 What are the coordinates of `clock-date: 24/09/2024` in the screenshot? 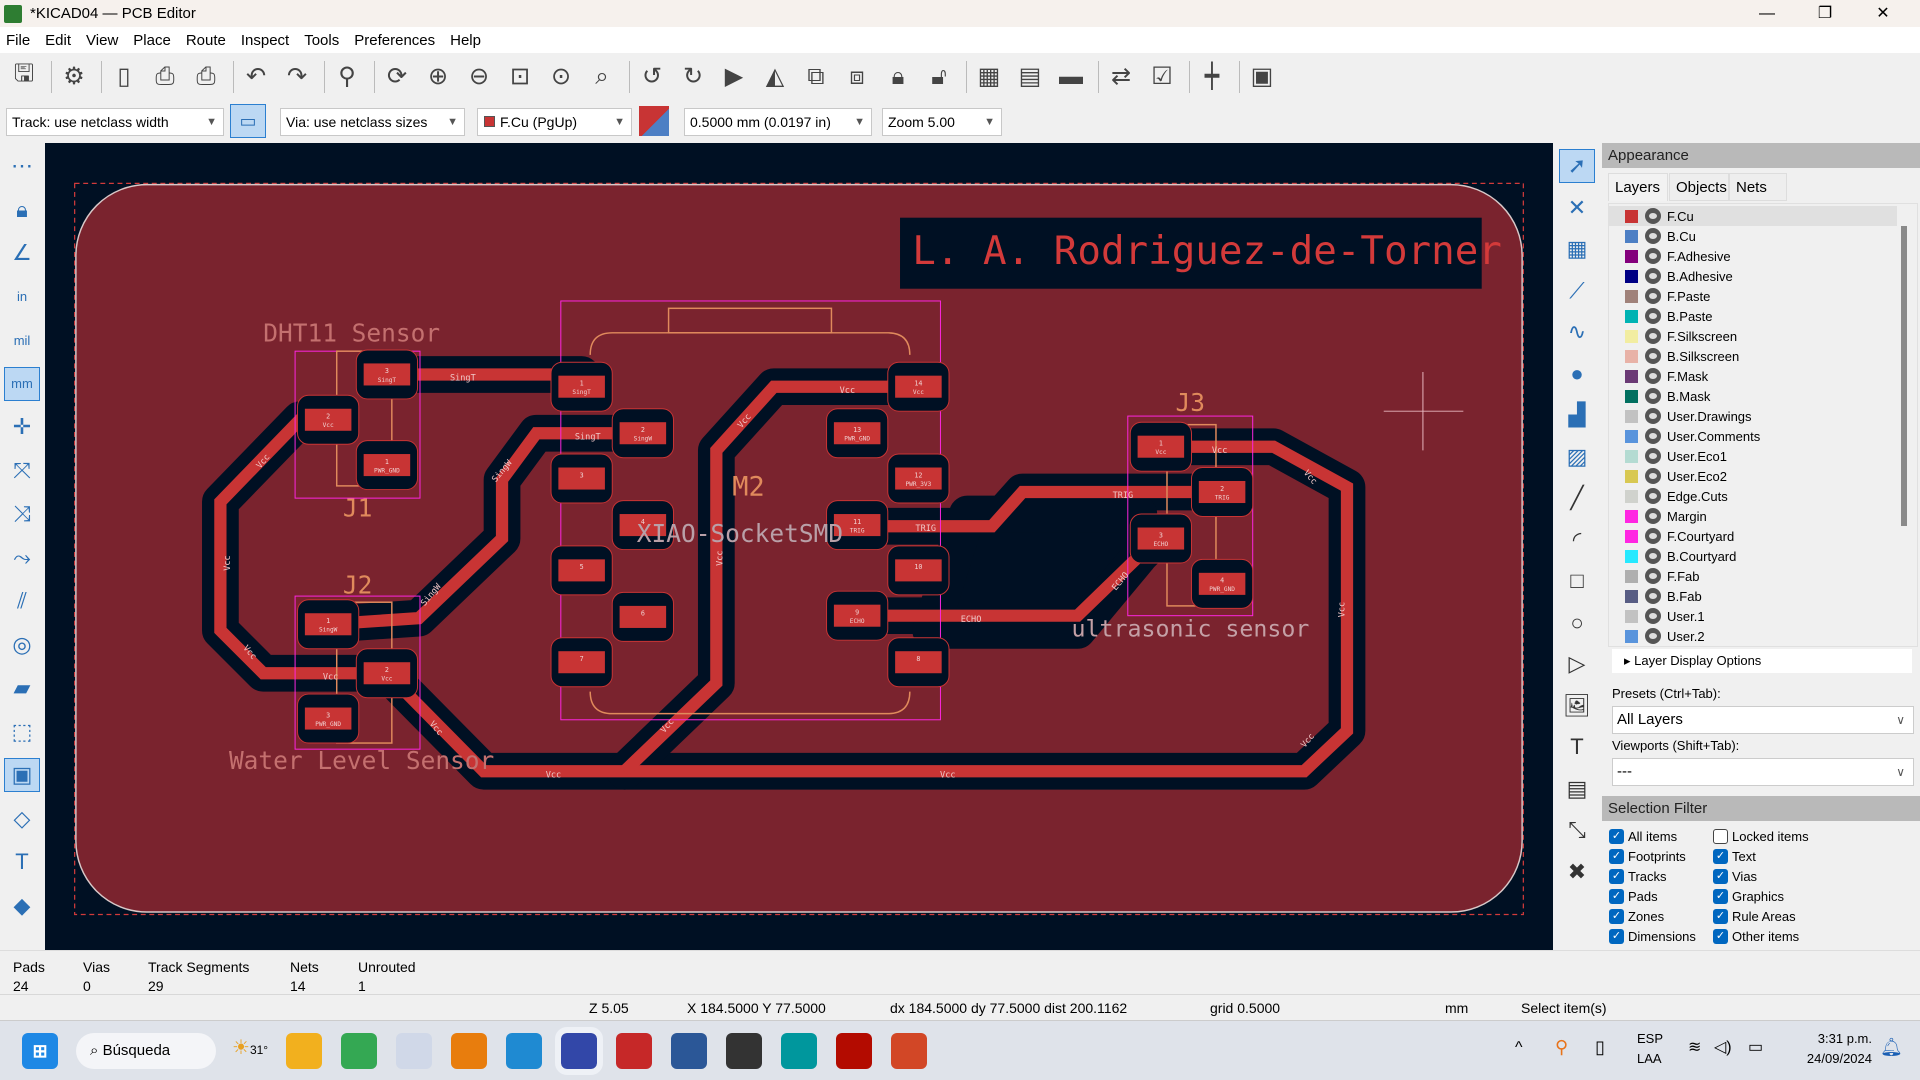 It's located at (1831, 1058).